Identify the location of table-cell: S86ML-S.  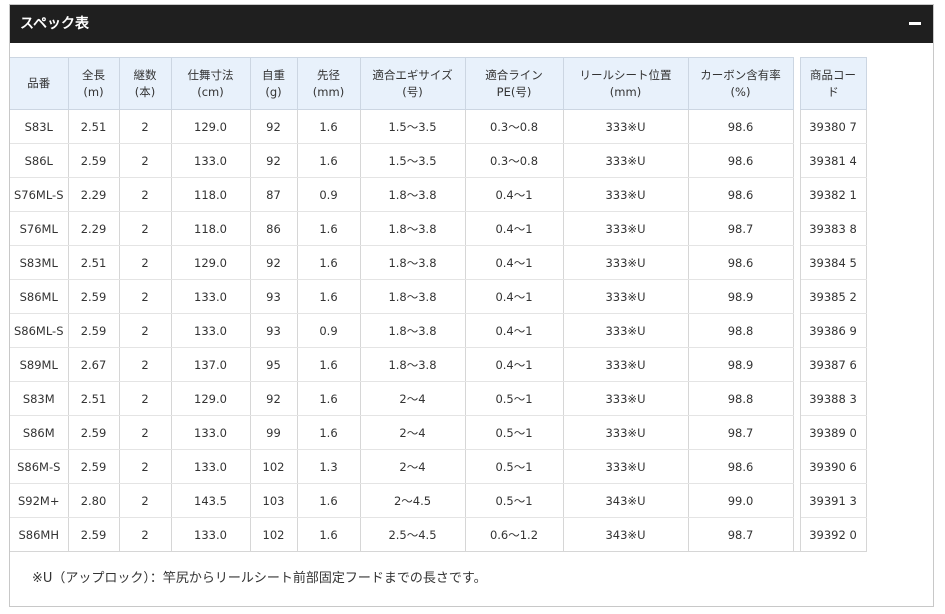
(39, 330).